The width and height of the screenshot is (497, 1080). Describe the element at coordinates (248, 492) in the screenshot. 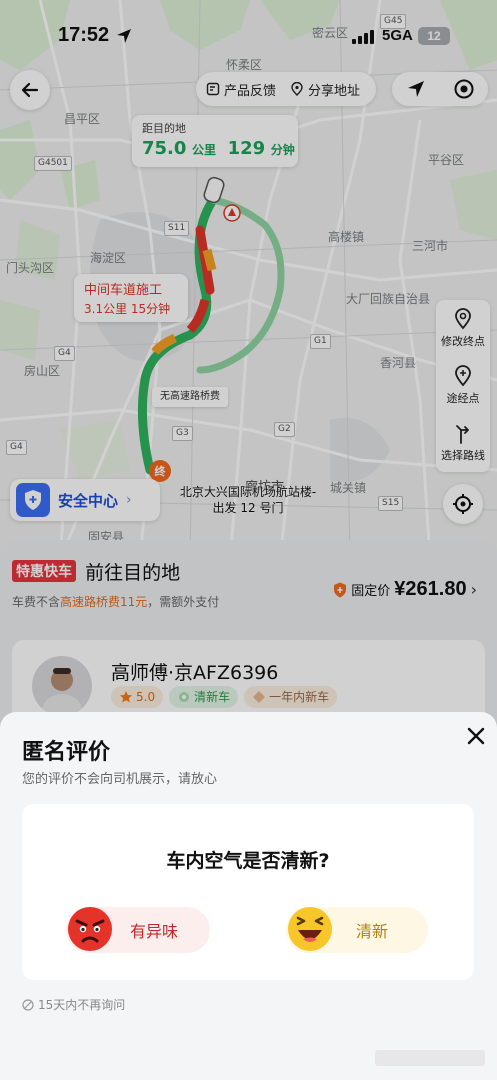

I see `destination-line1: 北京大兴国际机场航站楼-` at that location.